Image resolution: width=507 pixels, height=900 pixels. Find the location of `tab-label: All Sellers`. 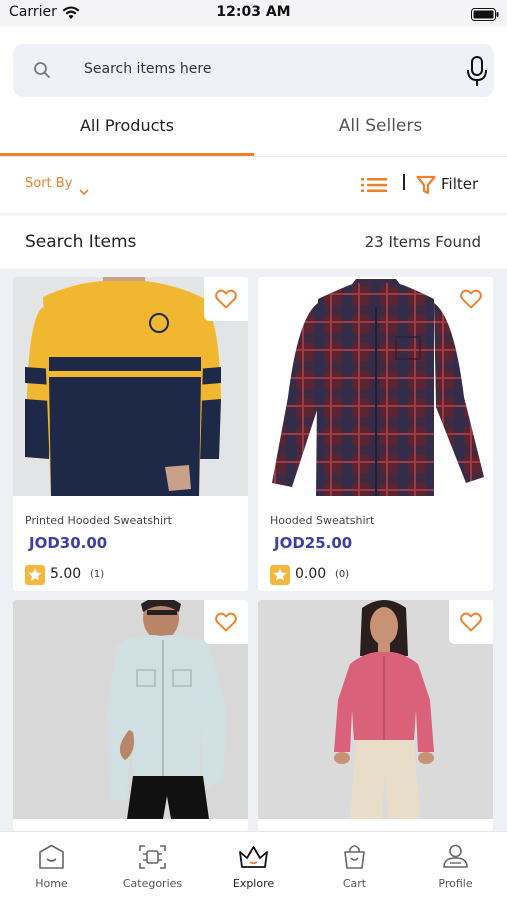

tab-label: All Sellers is located at coordinates (380, 126).